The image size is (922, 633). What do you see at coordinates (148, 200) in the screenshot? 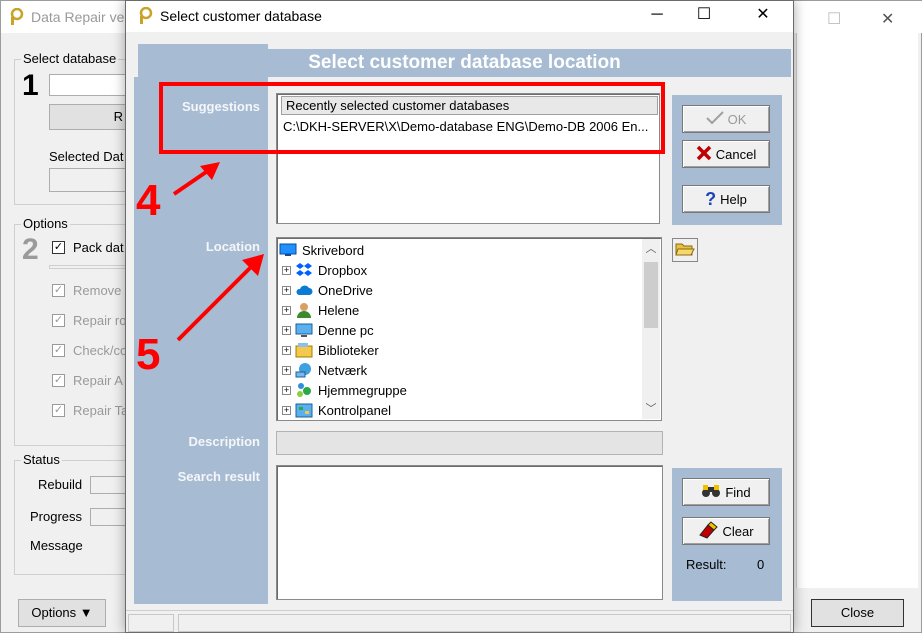
I see `annotation-step-4: 4` at bounding box center [148, 200].